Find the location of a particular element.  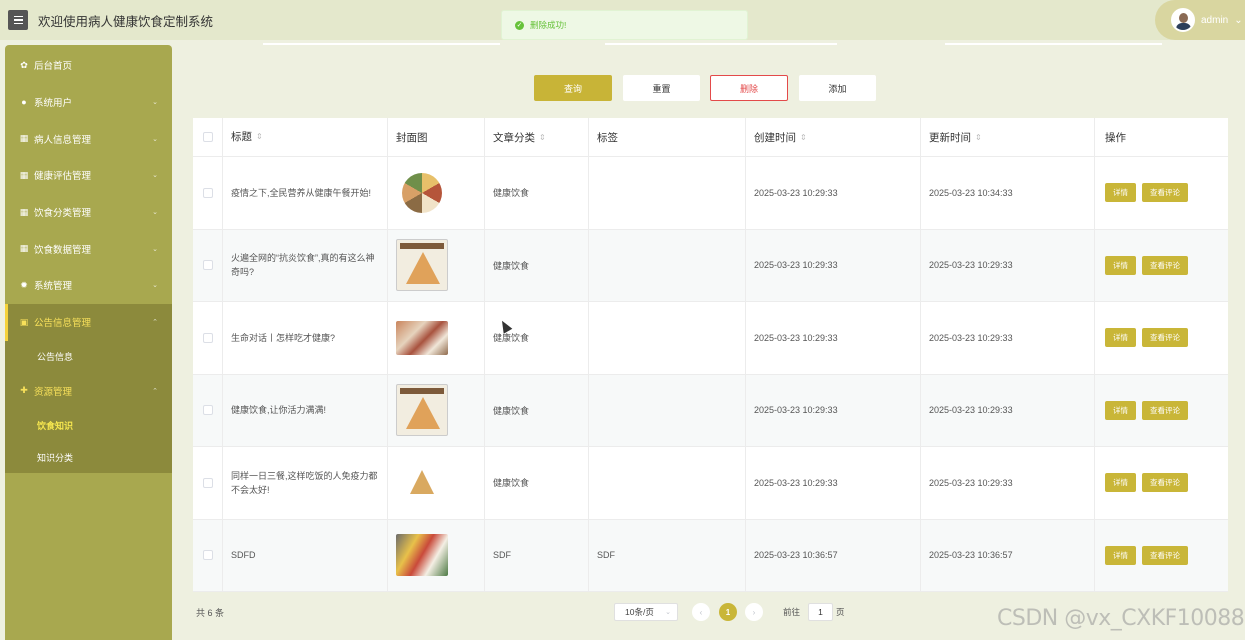

header-created: 创建时间 ⇕ is located at coordinates (833, 137).